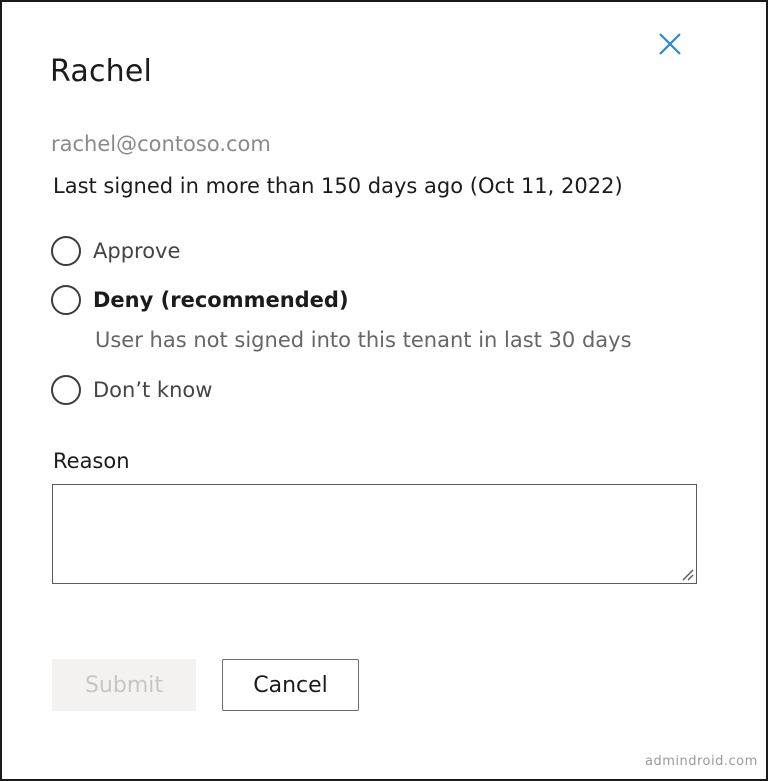 The height and width of the screenshot is (781, 768). I want to click on dont-know-label: Don’t know, so click(153, 390).